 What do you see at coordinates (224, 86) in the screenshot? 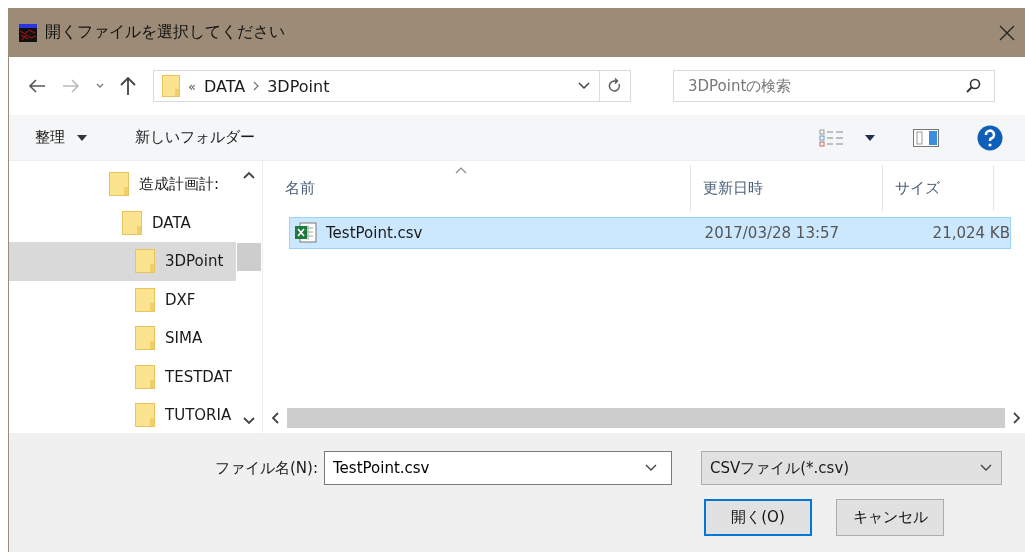
I see `breadcrumb: DATA` at bounding box center [224, 86].